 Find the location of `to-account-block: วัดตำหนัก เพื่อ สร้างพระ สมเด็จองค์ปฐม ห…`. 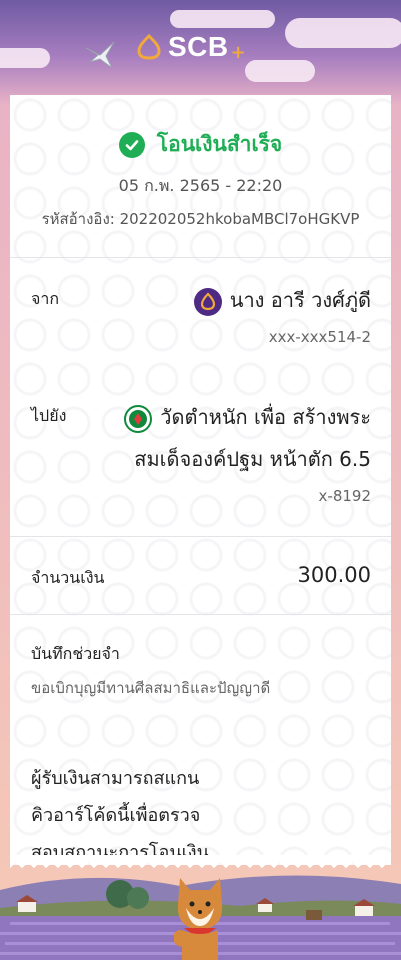

to-account-block: วัดตำหนัก เพื่อ สร้างพระ สมเด็จองค์ปฐม ห… is located at coordinates (247, 453).